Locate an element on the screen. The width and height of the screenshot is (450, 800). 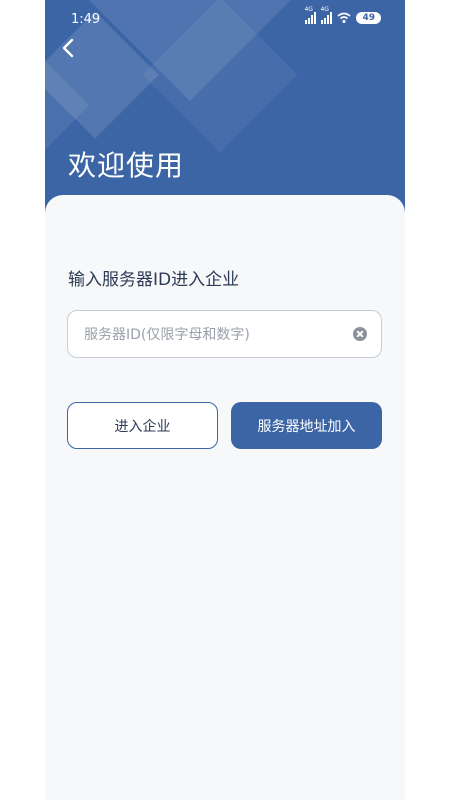
clear-icon is located at coordinates (360, 334).